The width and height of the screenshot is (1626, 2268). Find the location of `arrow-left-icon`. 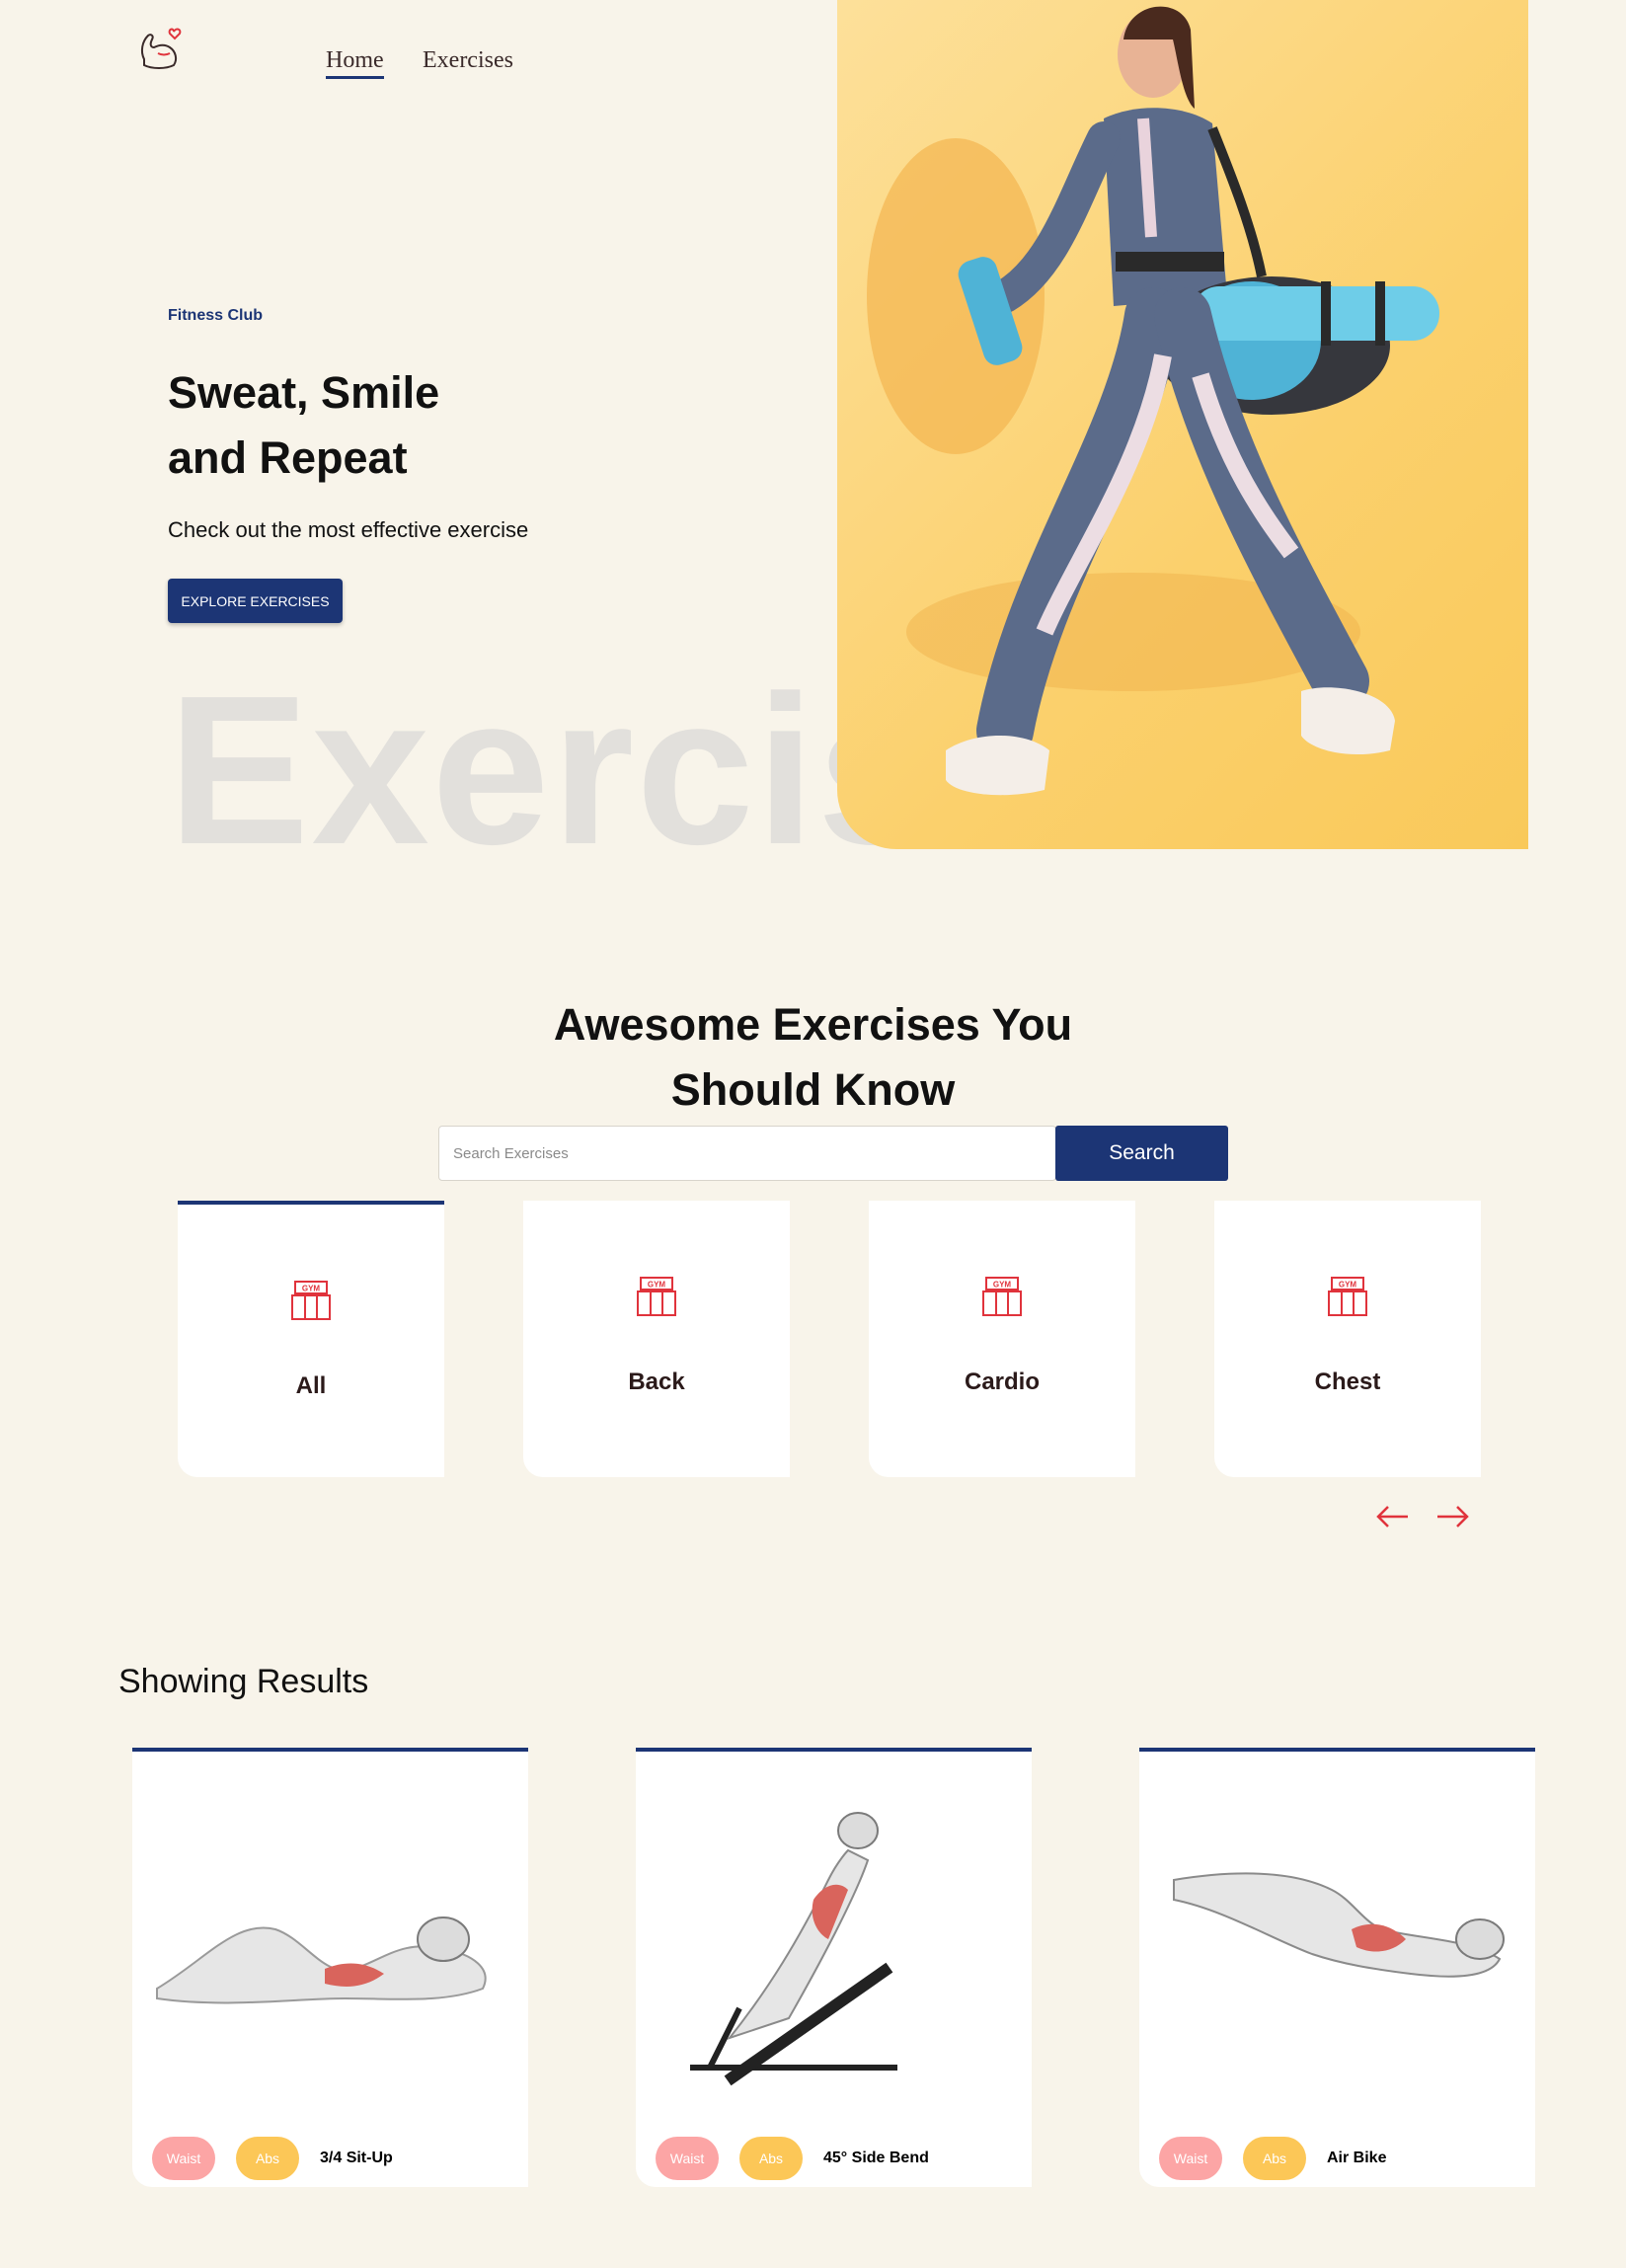

arrow-left-icon is located at coordinates (1393, 1516).